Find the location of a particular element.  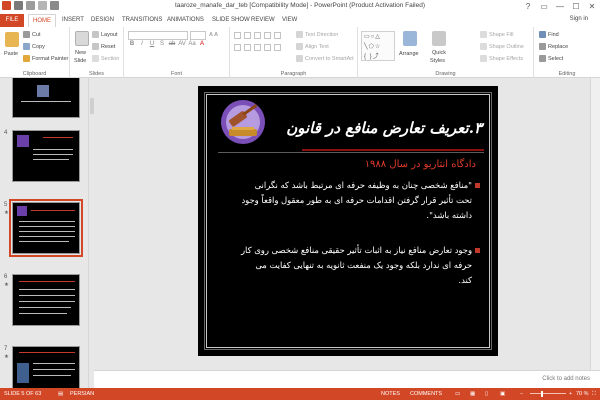

align-text-button: Align Text is located at coordinates (312, 46).